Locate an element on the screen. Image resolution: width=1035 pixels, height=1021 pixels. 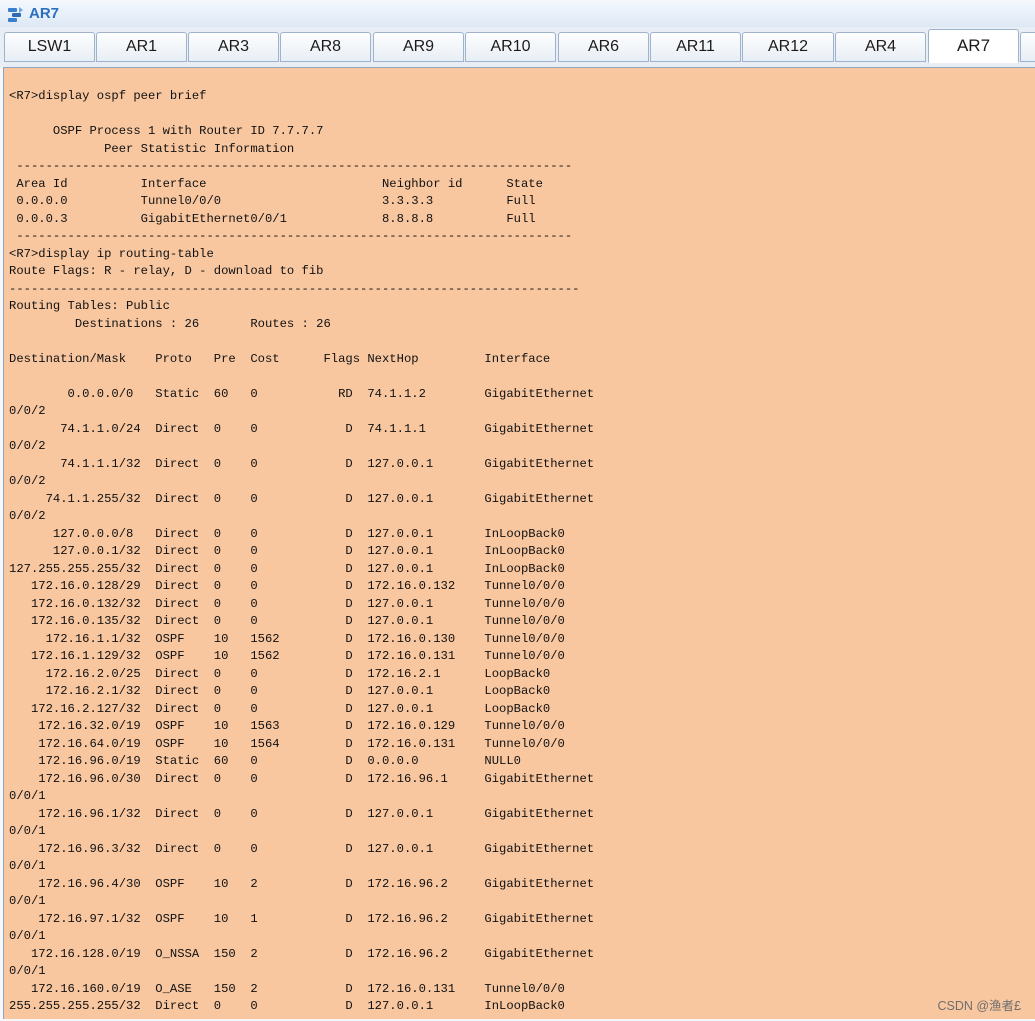
tab-ar4: AR4 is located at coordinates (880, 47).